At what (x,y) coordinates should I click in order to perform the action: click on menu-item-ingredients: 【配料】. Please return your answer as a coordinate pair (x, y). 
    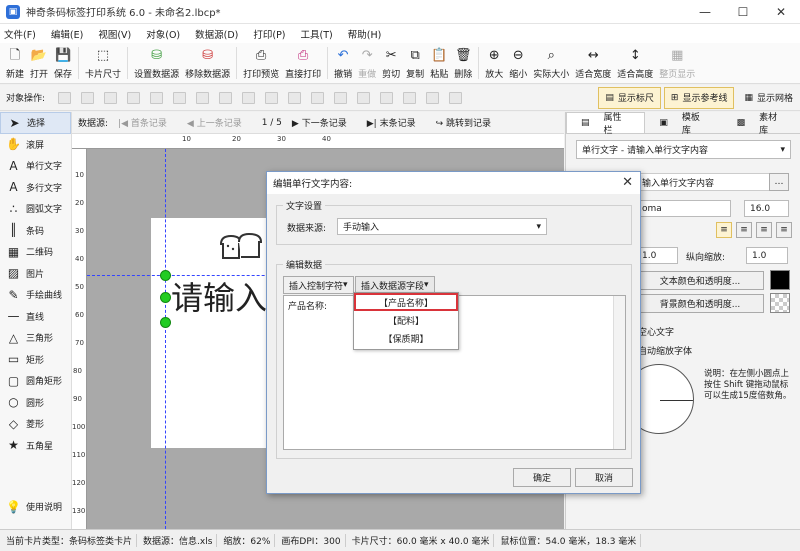
    Looking at the image, I should click on (406, 320).